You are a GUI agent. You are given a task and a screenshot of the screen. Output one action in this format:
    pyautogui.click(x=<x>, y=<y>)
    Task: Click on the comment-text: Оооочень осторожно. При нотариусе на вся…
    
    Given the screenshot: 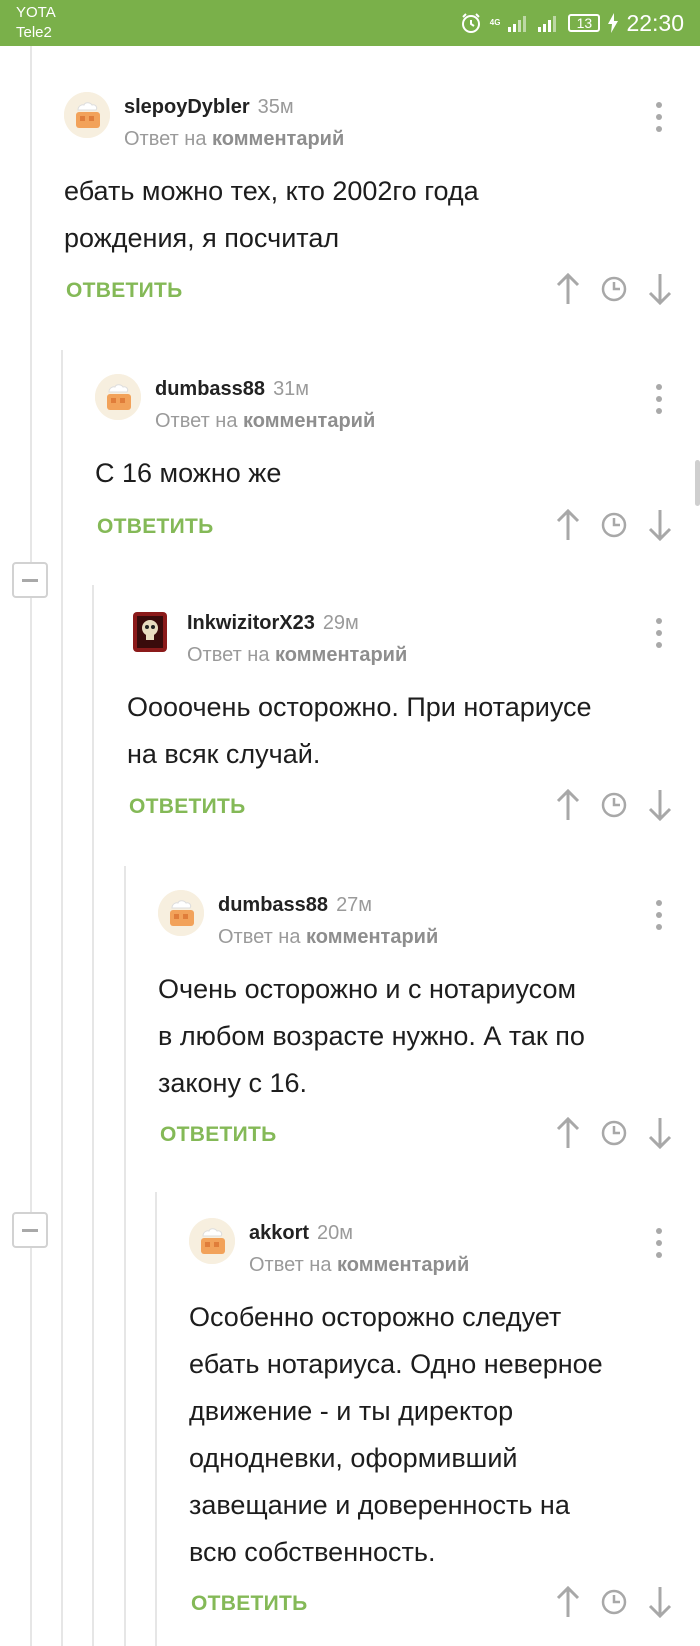 What is the action you would take?
    pyautogui.click(x=359, y=731)
    